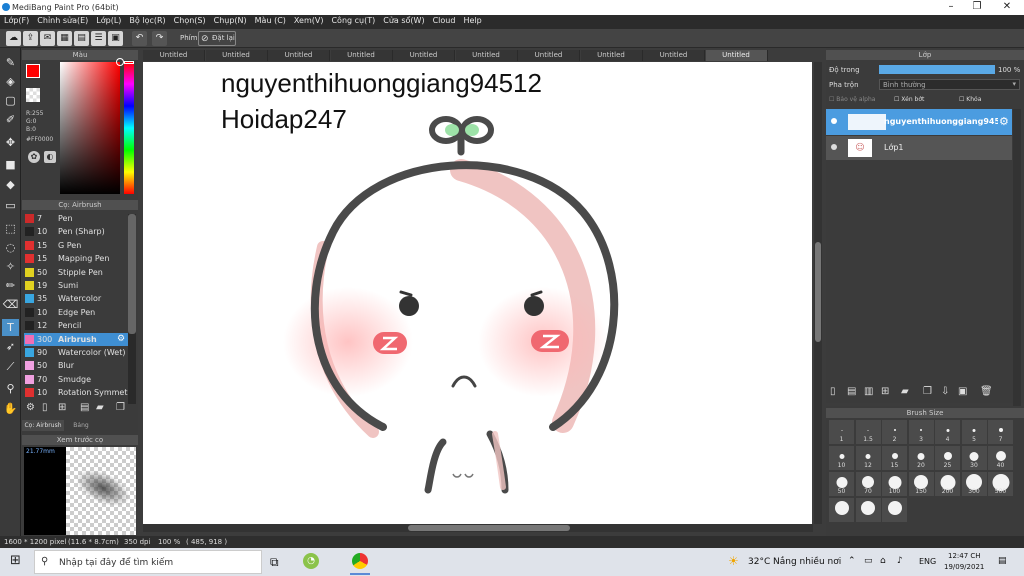 The width and height of the screenshot is (1024, 576). I want to click on close-button: ✕, so click(1007, 6).